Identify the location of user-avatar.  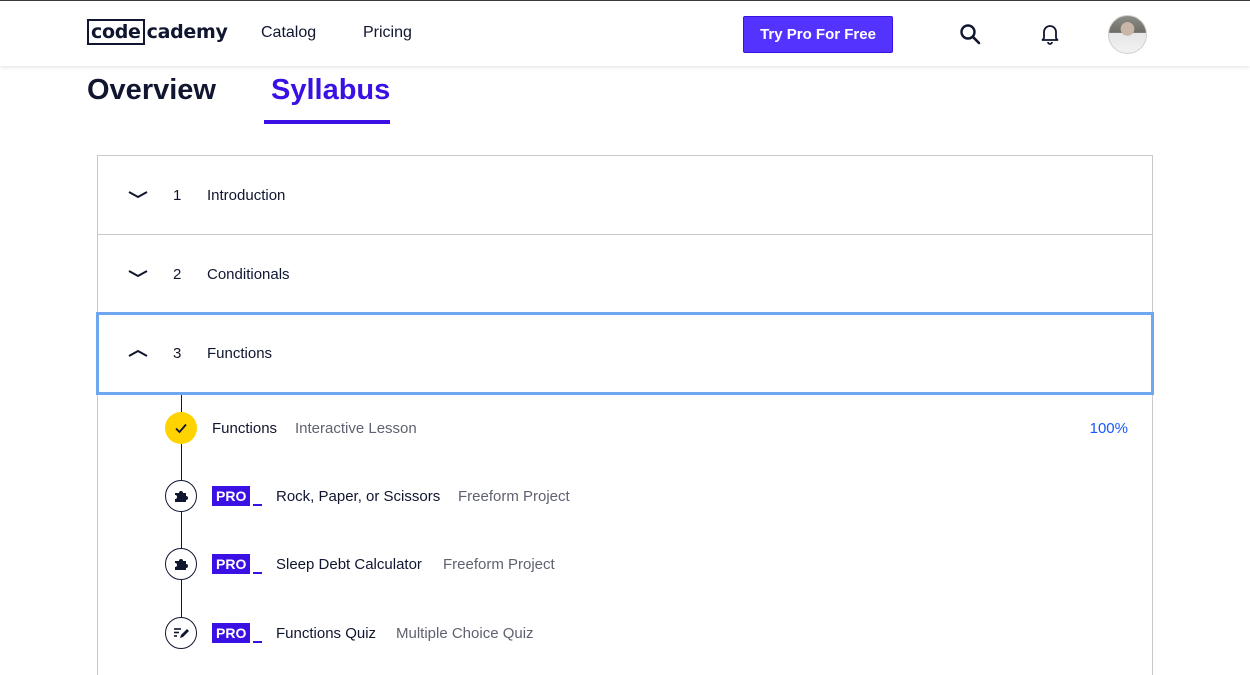
(1127, 34).